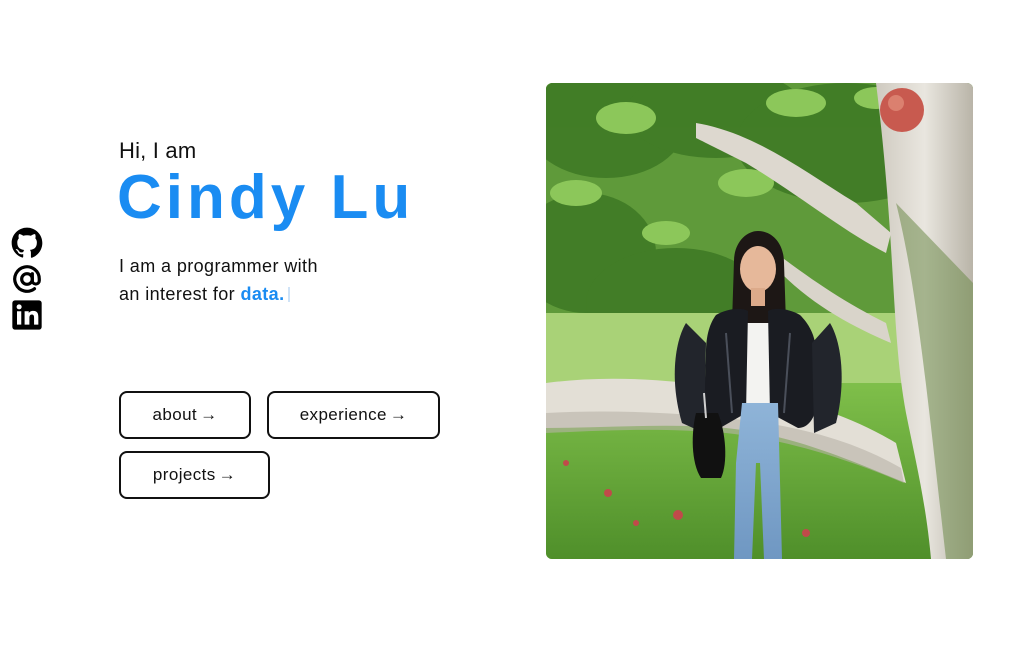 The image size is (1013, 652). Describe the element at coordinates (158, 150) in the screenshot. I see `greeting-text: Hi, I am` at that location.